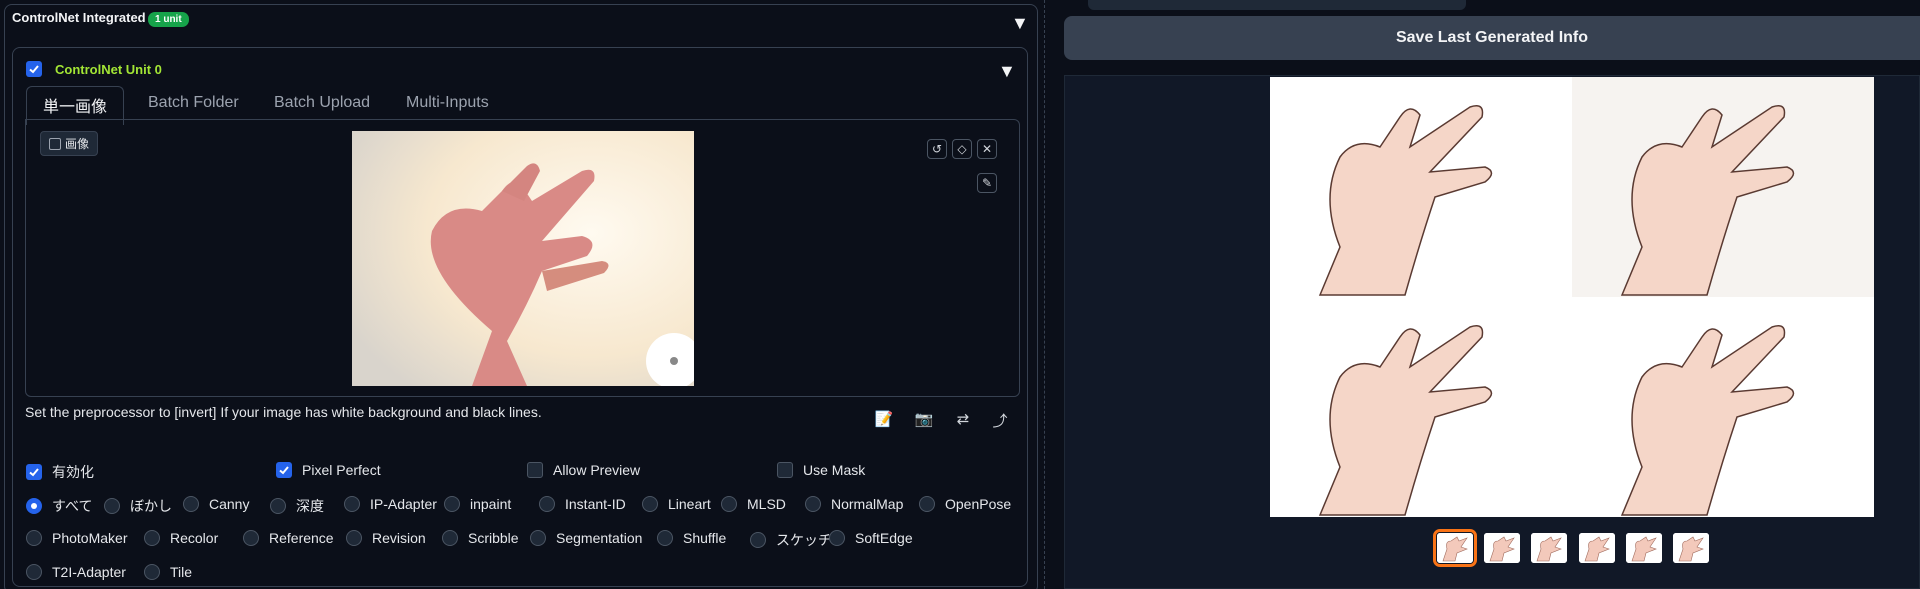  Describe the element at coordinates (753, 504) in the screenshot. I see `control-type-option: MLSD` at that location.